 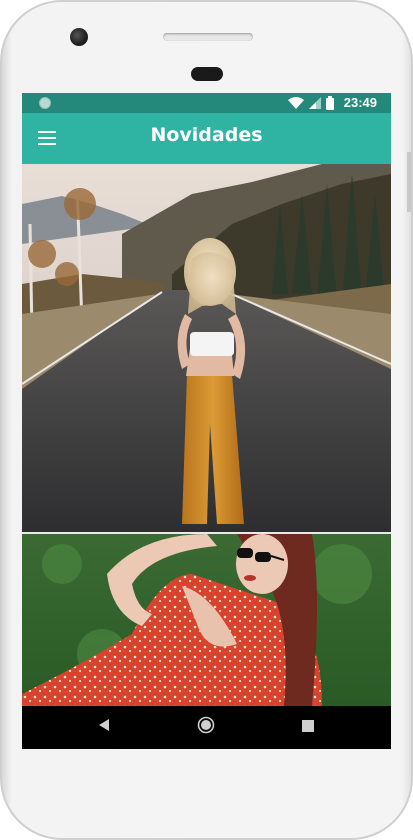 I want to click on battery-icon, so click(x=330, y=103).